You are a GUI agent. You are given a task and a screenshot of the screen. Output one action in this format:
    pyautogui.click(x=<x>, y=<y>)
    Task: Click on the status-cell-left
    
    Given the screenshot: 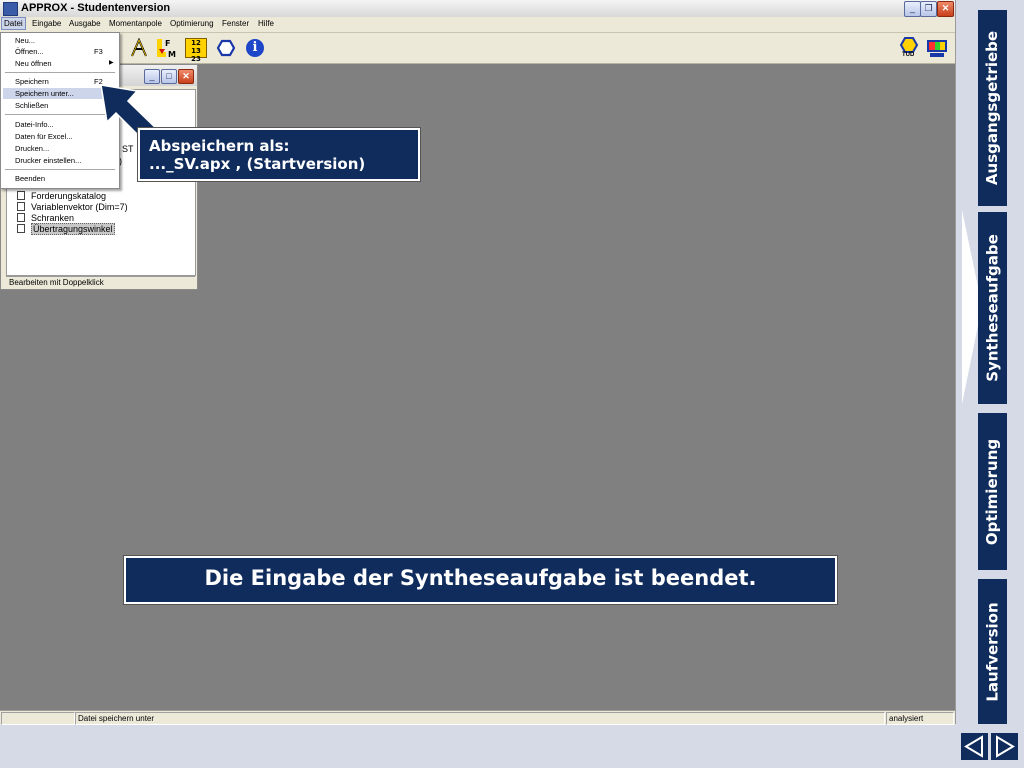 What is the action you would take?
    pyautogui.click(x=38, y=718)
    